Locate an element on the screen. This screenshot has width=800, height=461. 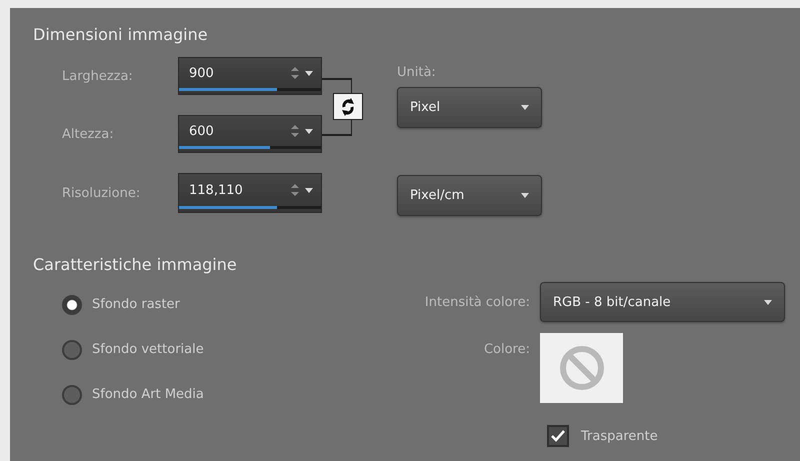
field-label: Intensità colore: is located at coordinates (477, 302).